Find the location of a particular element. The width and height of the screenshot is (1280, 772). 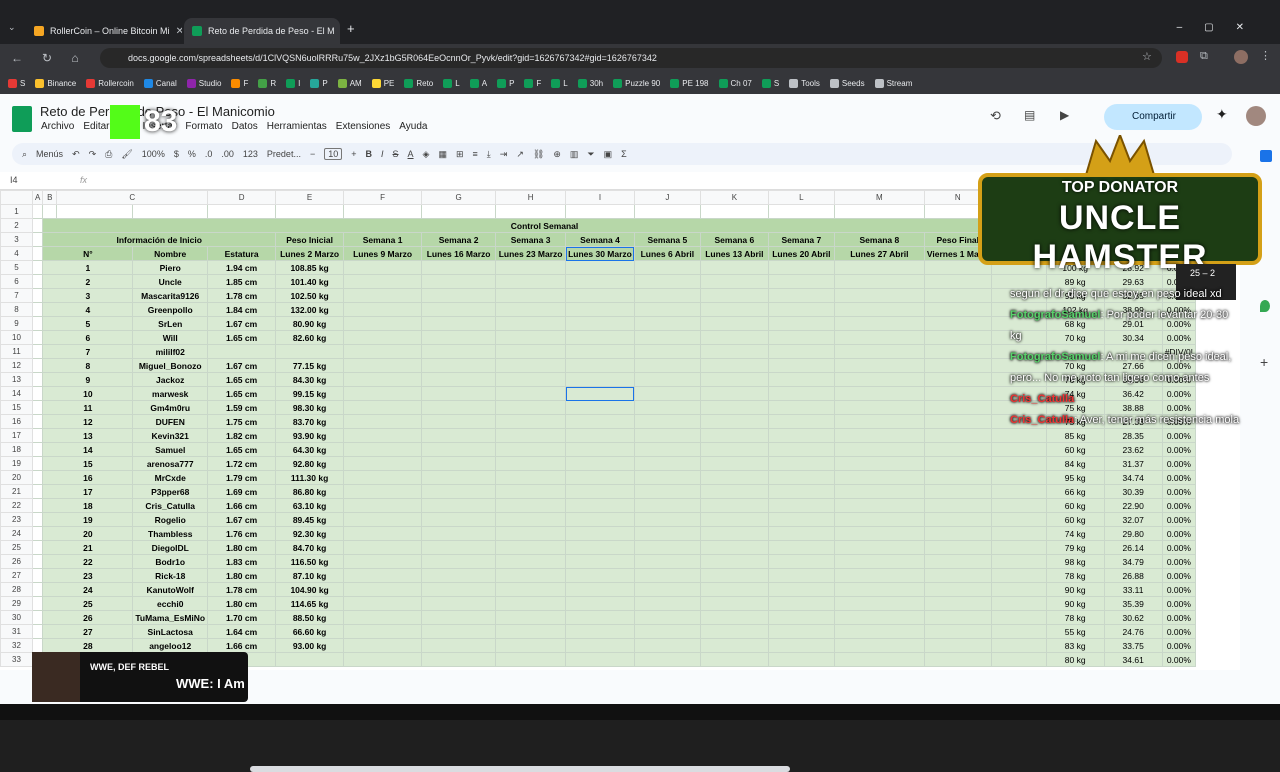

horizontal-scrollbar is located at coordinates (520, 769).